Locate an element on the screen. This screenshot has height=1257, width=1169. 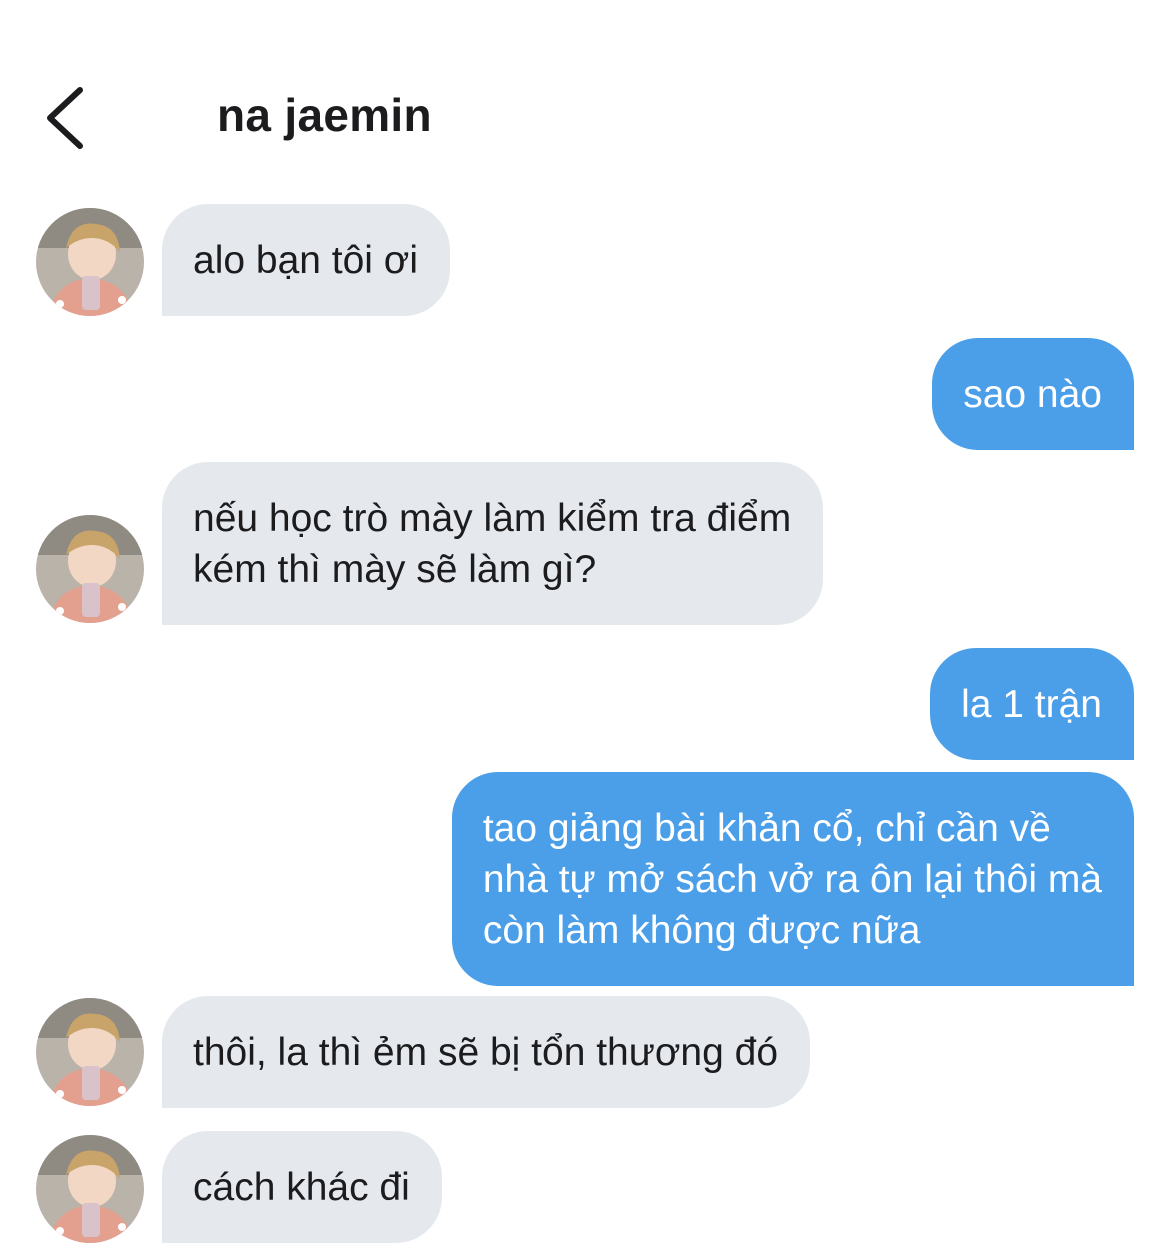
incoming-message: alo bạn tôi ơi is located at coordinates (306, 260).